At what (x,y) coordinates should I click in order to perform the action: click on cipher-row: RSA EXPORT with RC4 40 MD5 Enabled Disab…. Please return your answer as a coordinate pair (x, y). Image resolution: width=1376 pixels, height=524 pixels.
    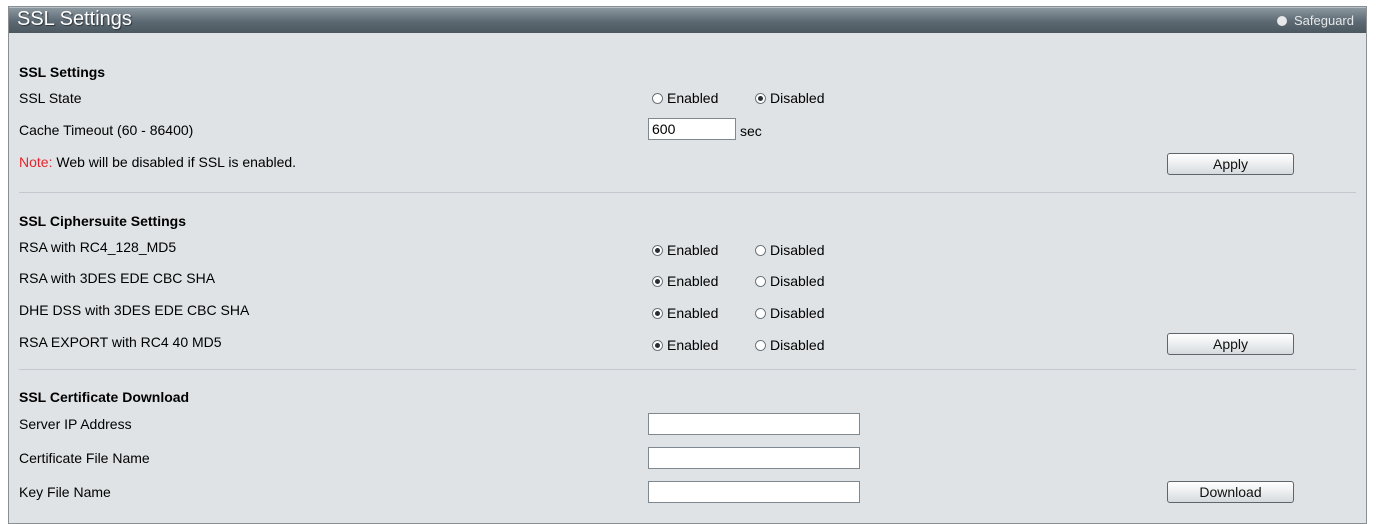
    Looking at the image, I should click on (687, 343).